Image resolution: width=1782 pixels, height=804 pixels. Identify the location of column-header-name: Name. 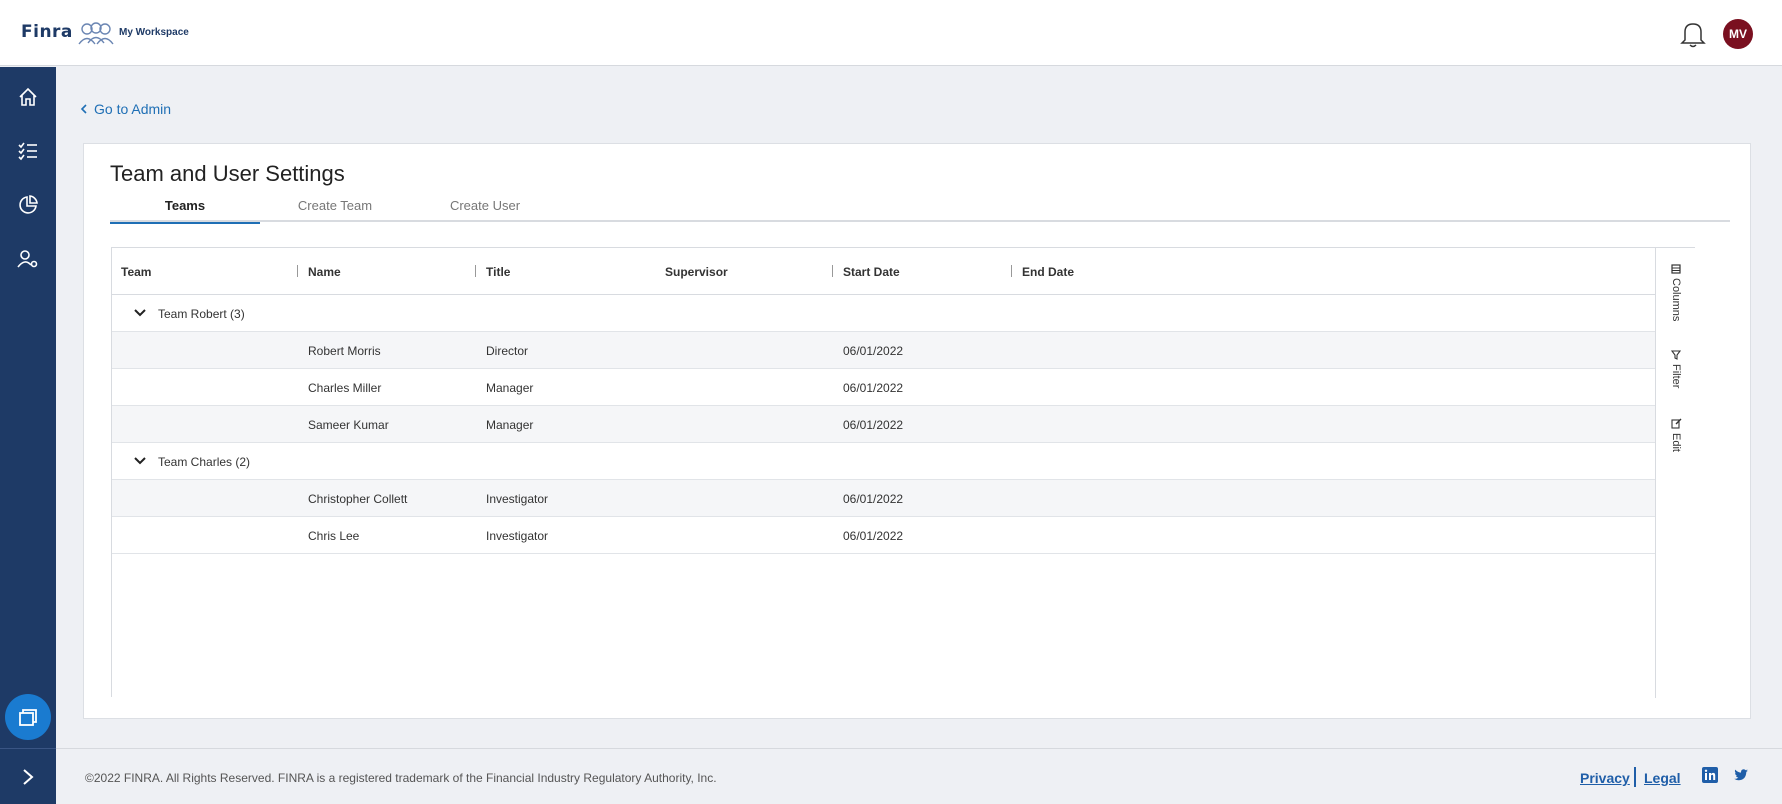
(324, 272).